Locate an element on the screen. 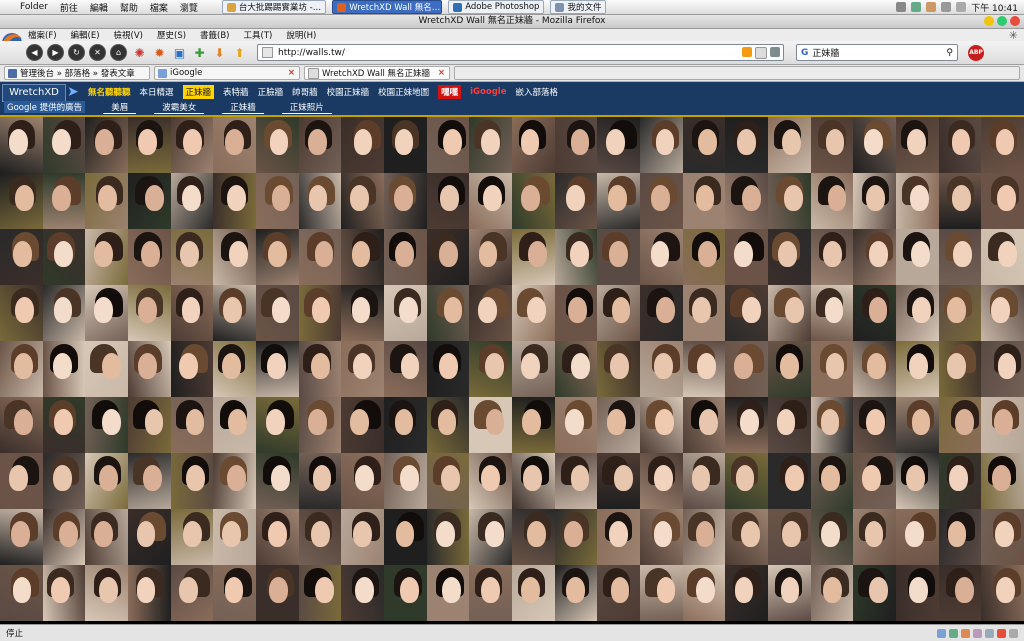 This screenshot has height=641, width=1024. network-icon is located at coordinates (916, 7).